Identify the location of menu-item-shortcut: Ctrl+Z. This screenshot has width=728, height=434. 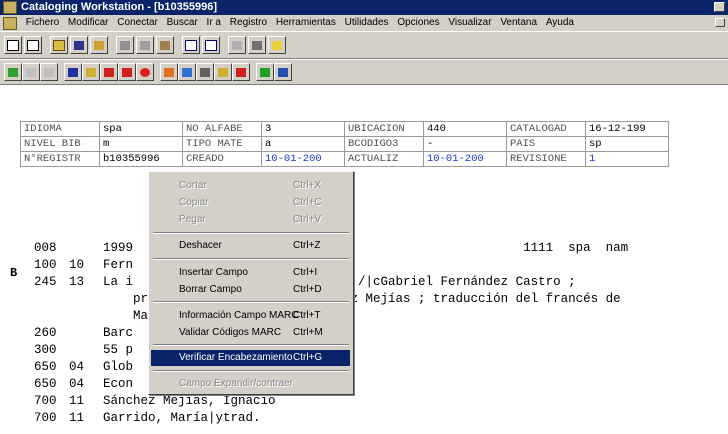
(307, 245).